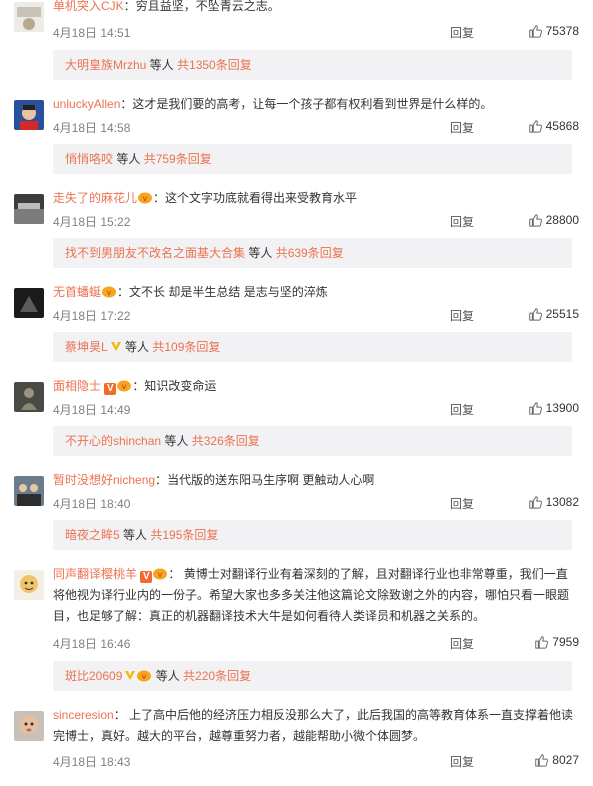 The image size is (593, 786). What do you see at coordinates (190, 291) in the screenshot?
I see `comment-text: 无首蟠蜒 v ：文不长 却是半生总结 是志与坚的淬炼` at bounding box center [190, 291].